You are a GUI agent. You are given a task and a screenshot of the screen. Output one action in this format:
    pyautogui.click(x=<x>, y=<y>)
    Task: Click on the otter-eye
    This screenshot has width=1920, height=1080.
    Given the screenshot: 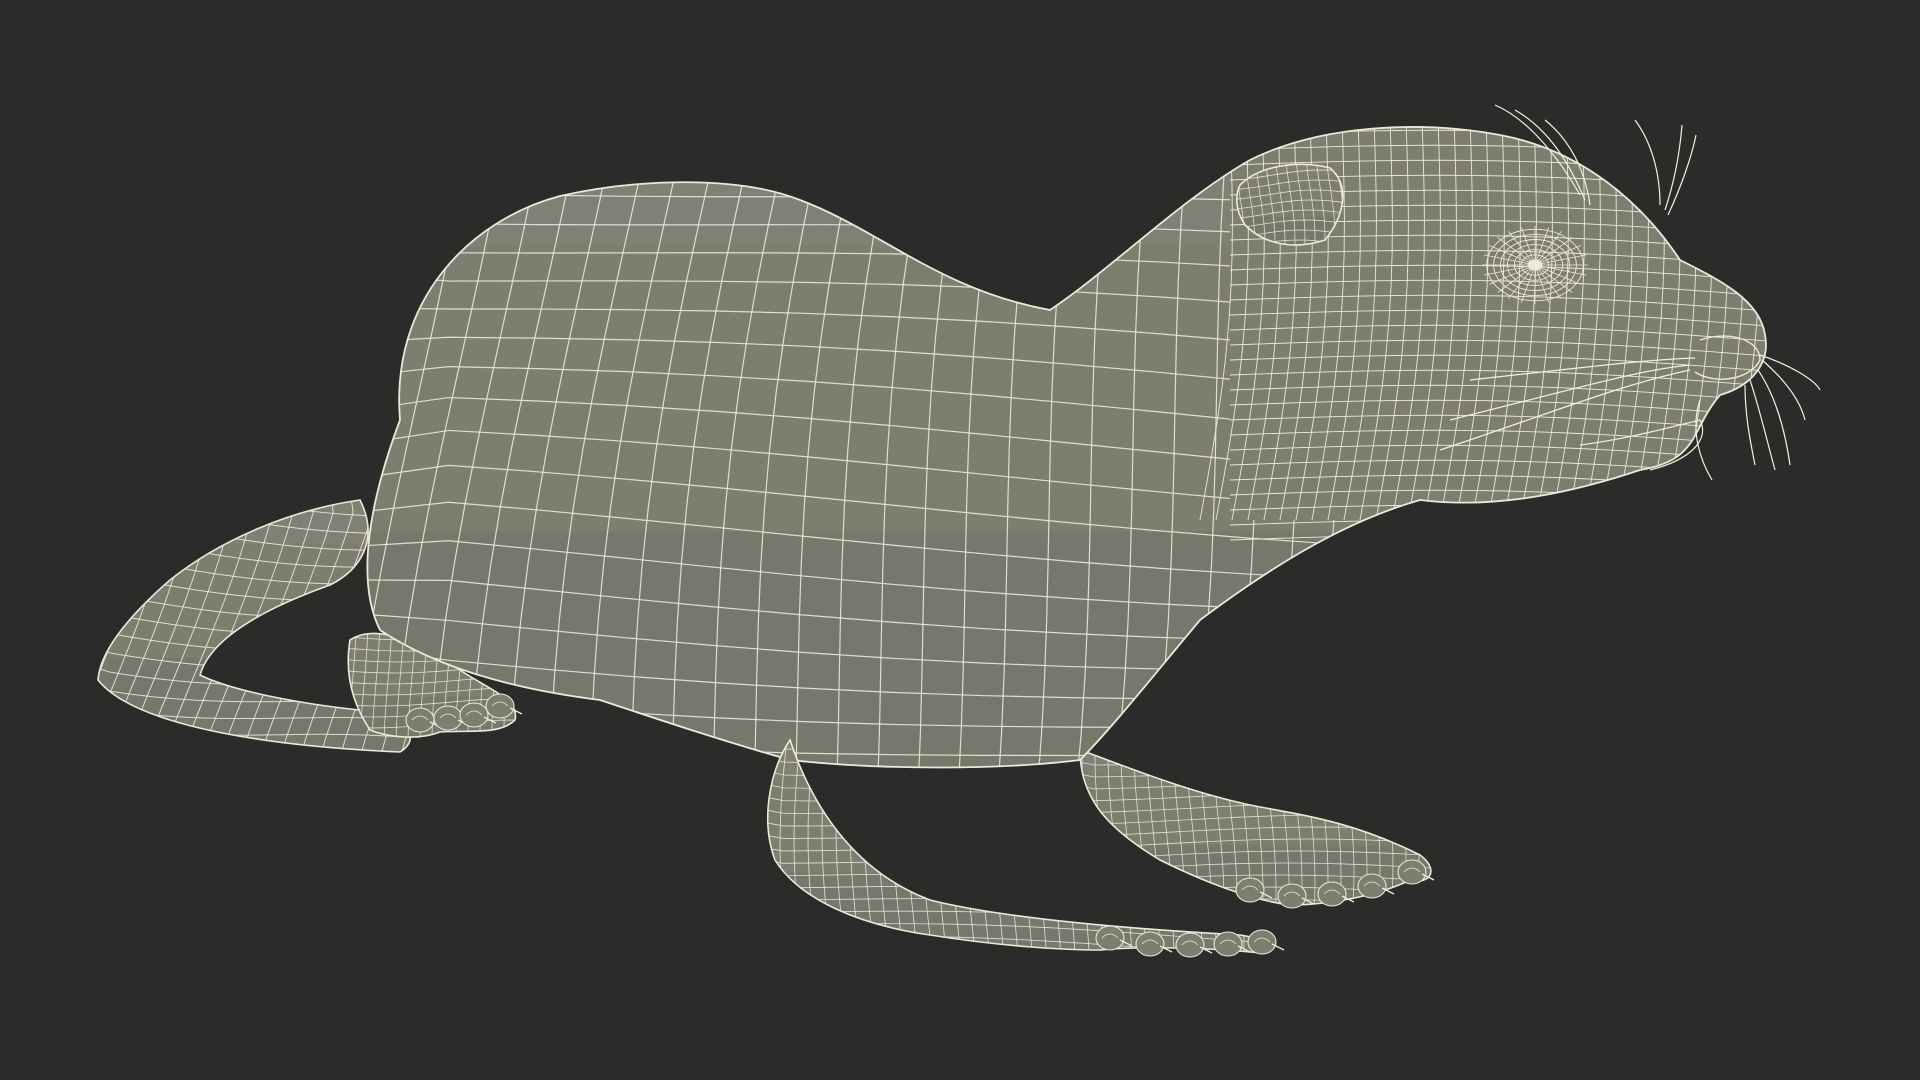 What is the action you would take?
    pyautogui.click(x=1535, y=265)
    